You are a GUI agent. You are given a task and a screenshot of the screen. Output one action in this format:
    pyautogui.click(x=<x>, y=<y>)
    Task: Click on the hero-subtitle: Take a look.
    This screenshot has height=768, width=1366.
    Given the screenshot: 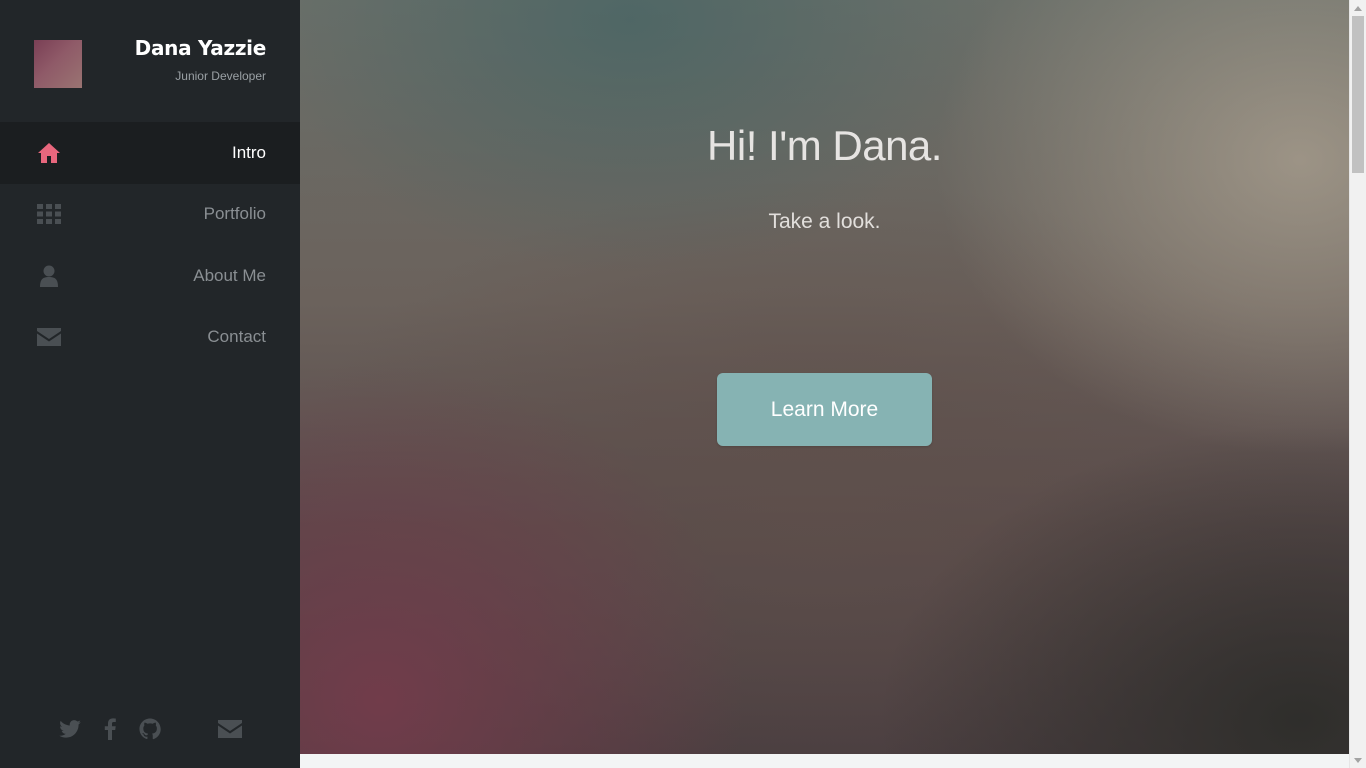 What is the action you would take?
    pyautogui.click(x=824, y=221)
    